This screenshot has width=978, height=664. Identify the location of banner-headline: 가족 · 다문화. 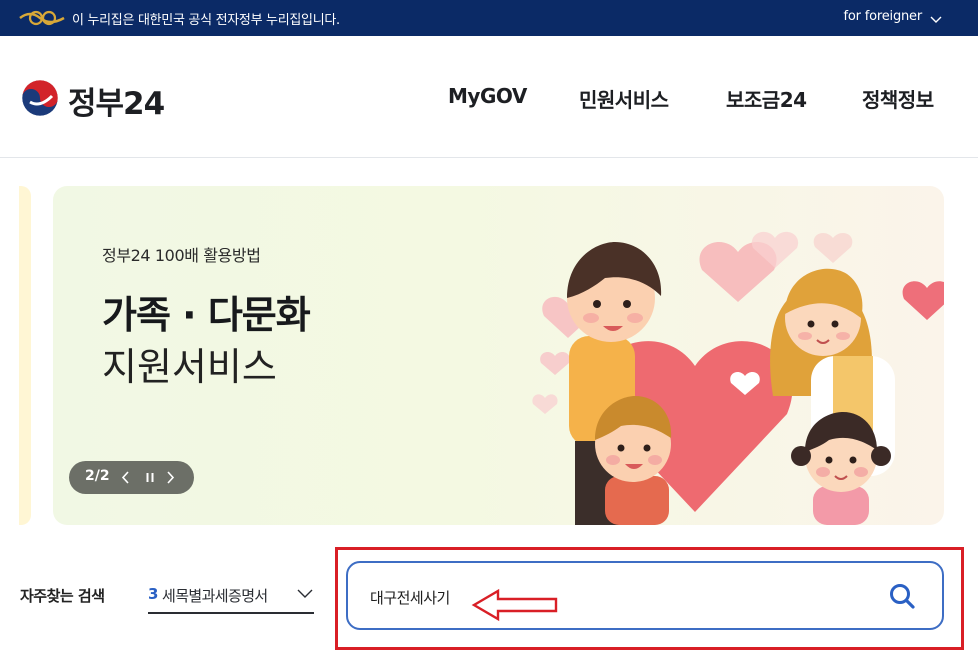
(206, 315).